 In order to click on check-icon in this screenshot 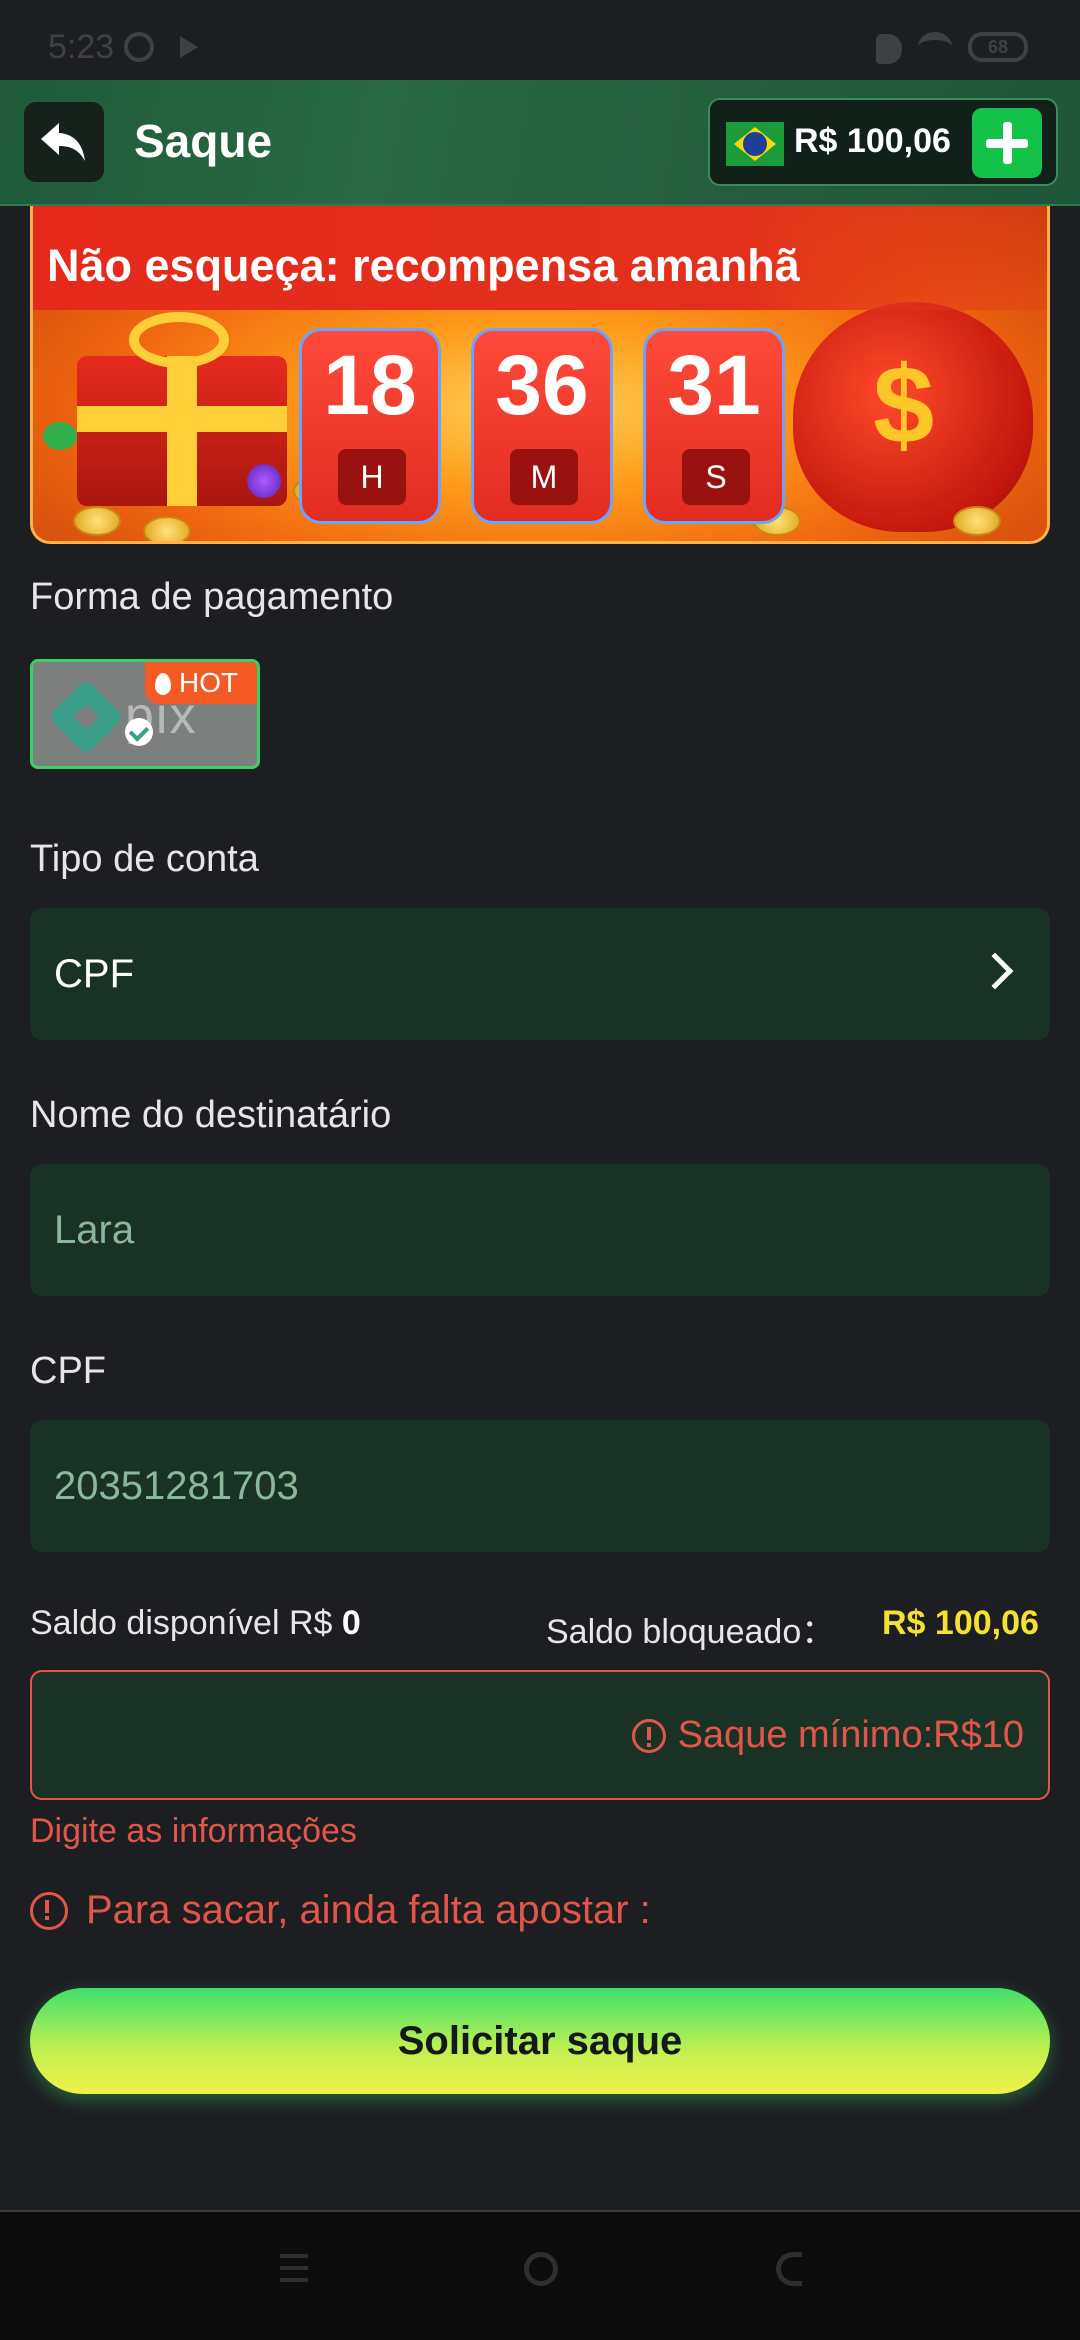, I will do `click(139, 732)`.